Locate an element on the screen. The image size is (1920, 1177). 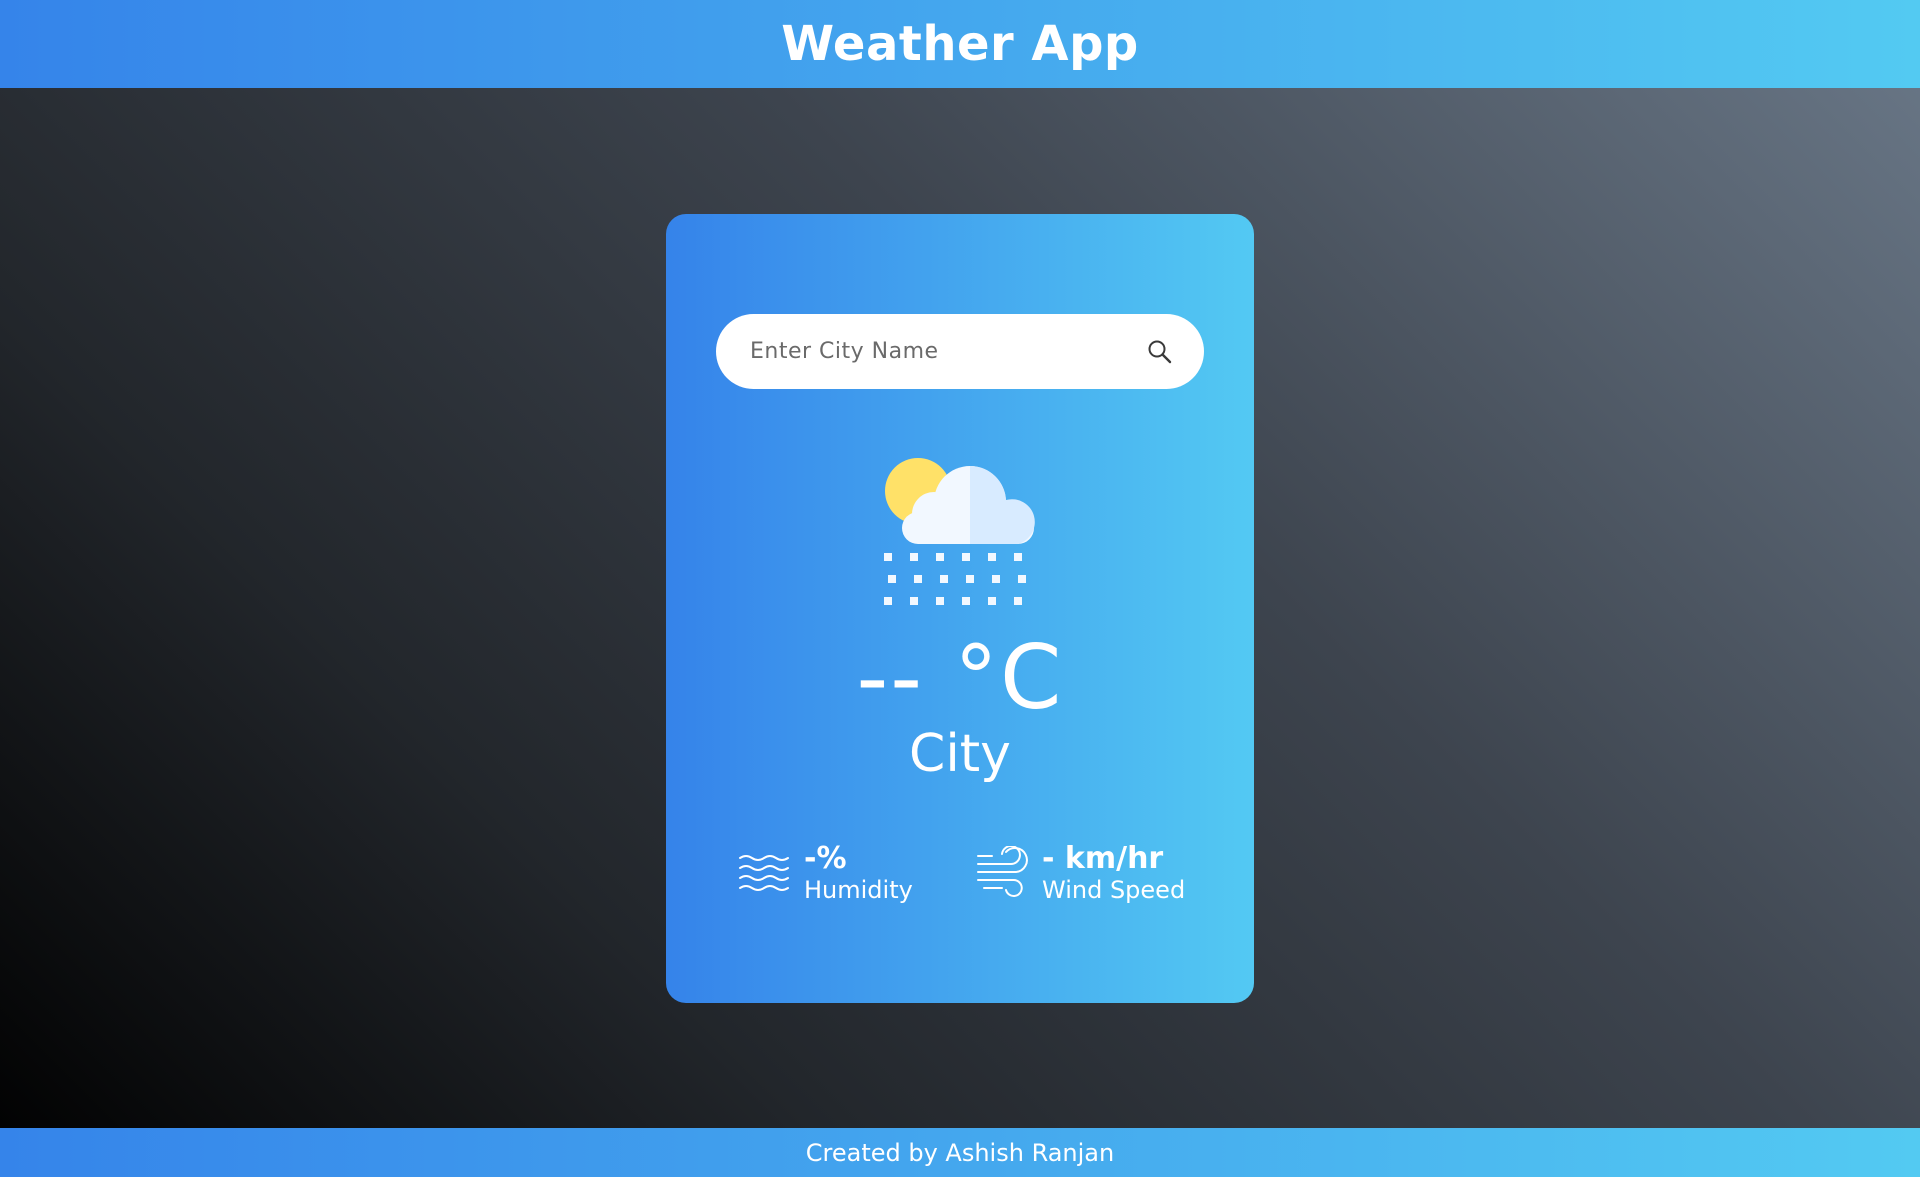
wind-detail: - km/hr Wind Speed is located at coordinates (1080, 873).